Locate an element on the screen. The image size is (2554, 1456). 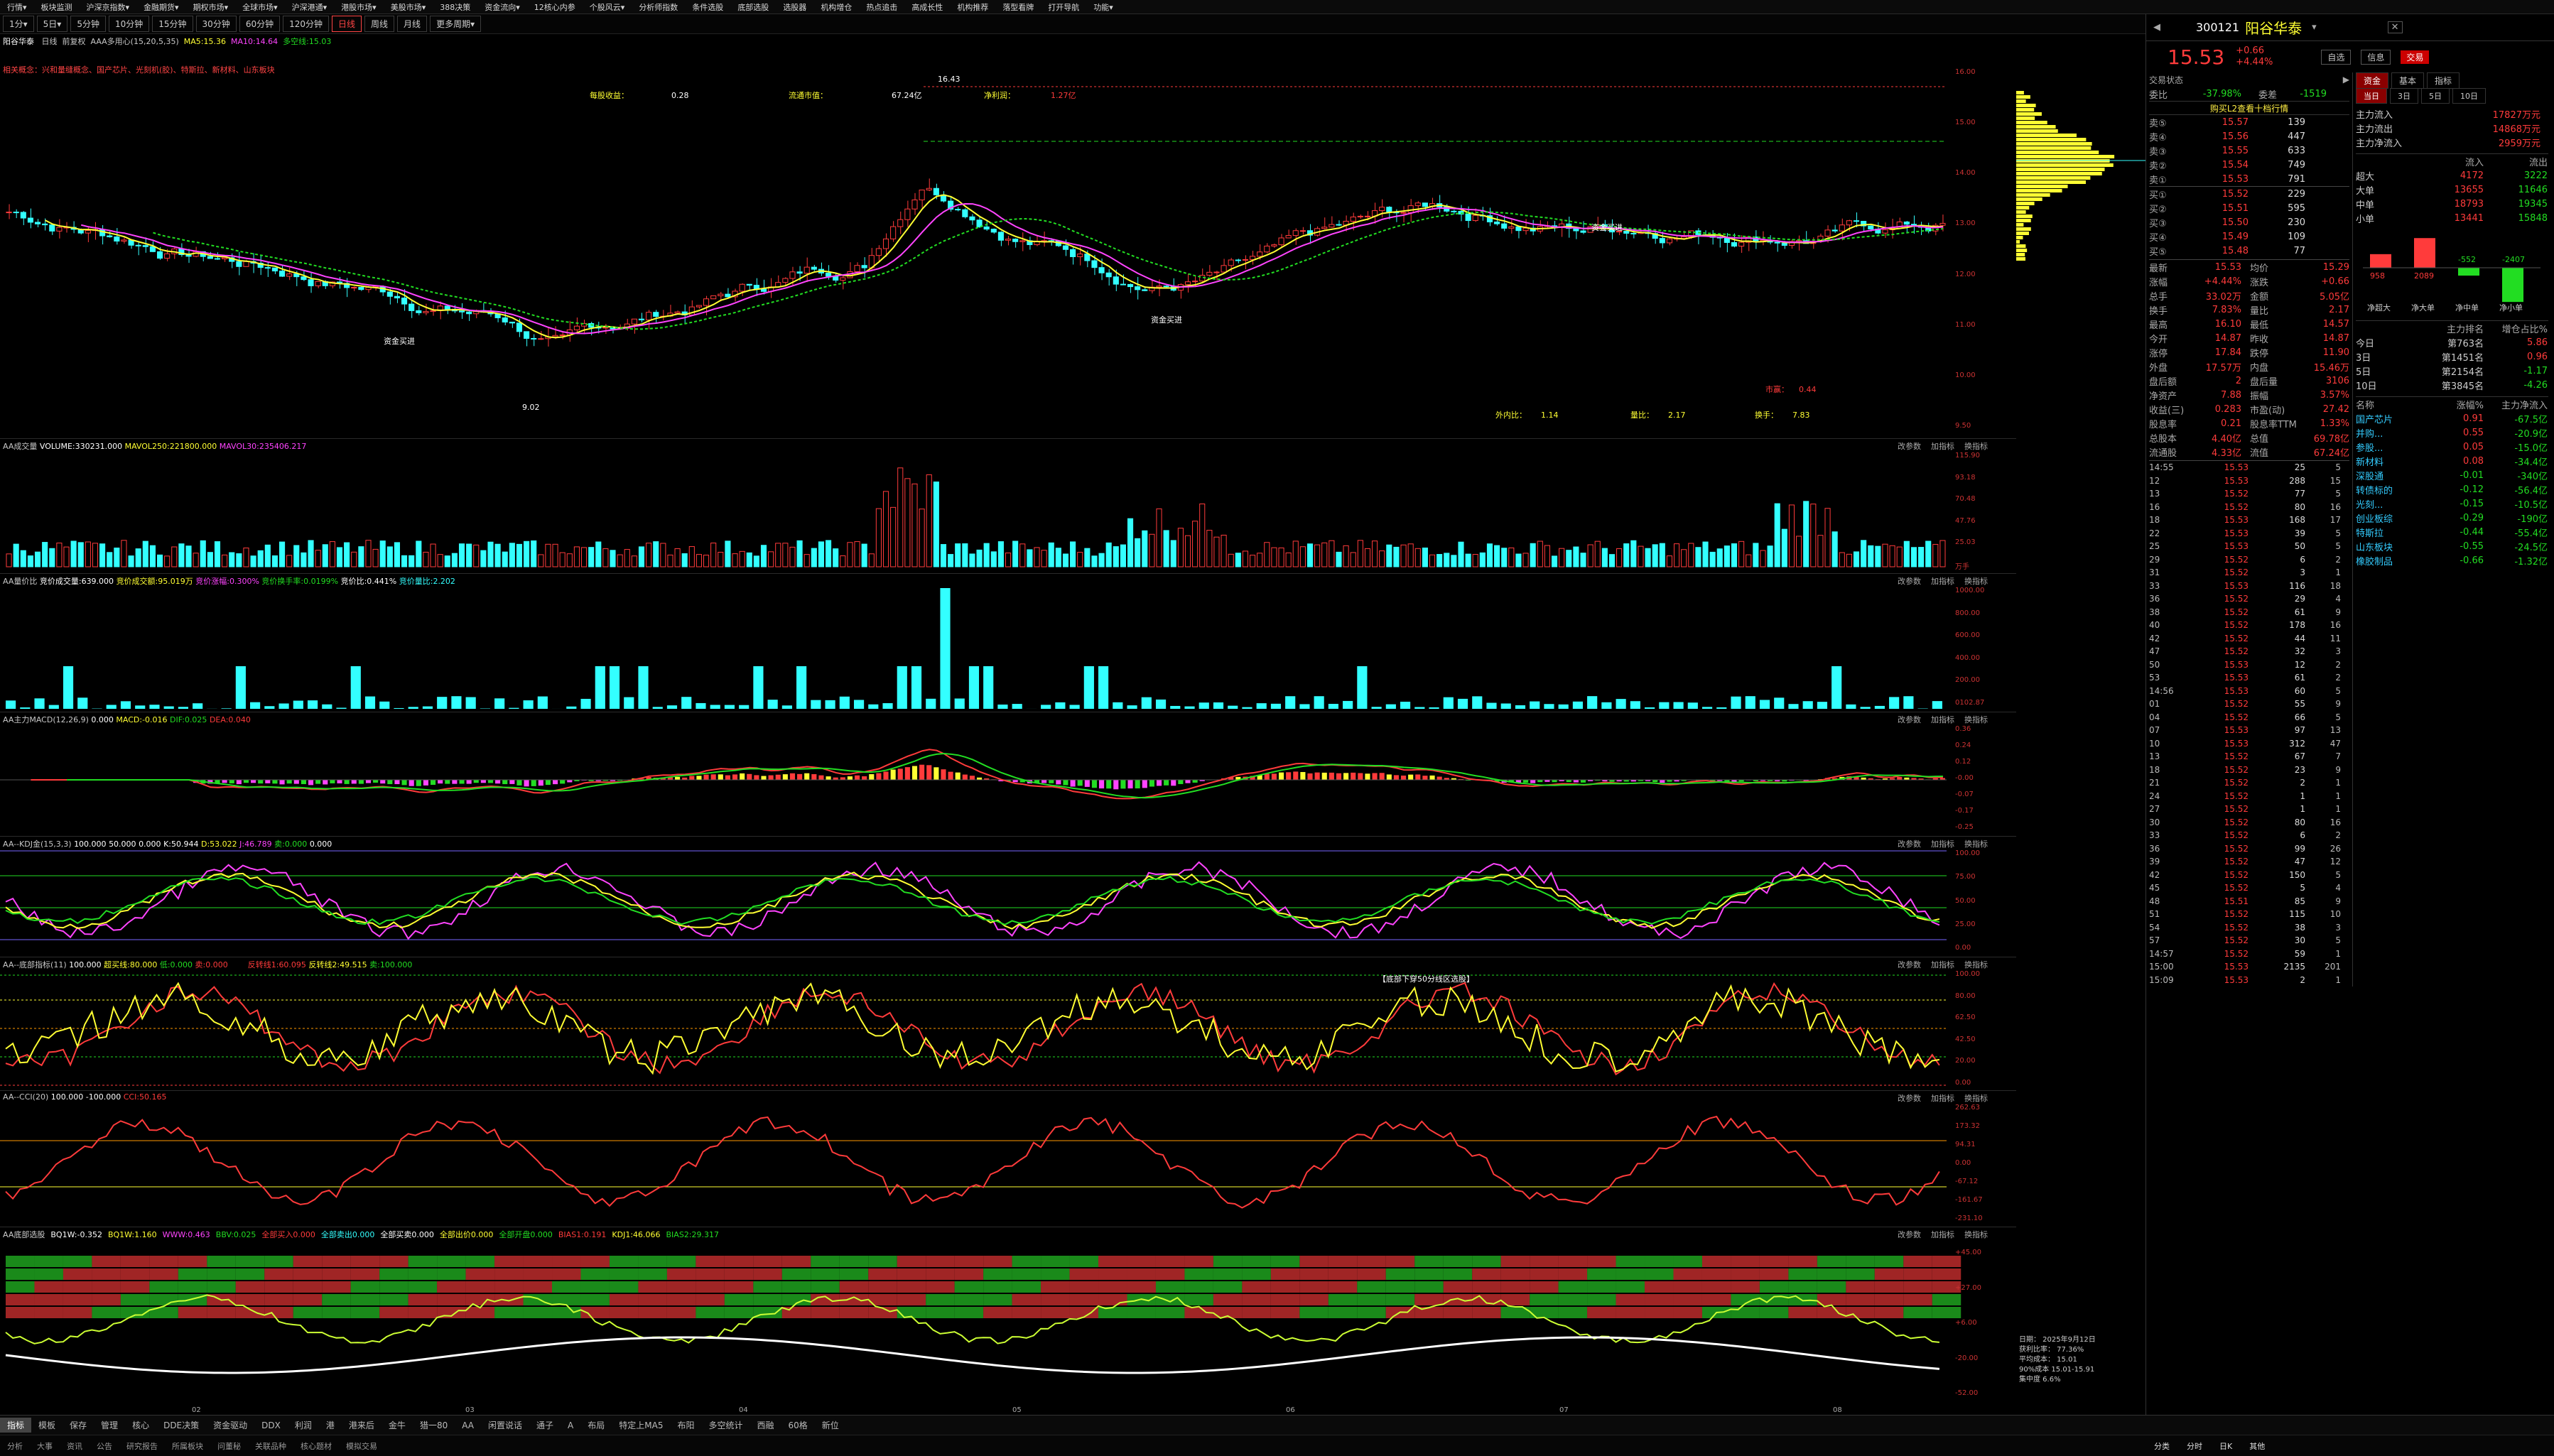
indicator-tab: 港 is located at coordinates (330, 1425).